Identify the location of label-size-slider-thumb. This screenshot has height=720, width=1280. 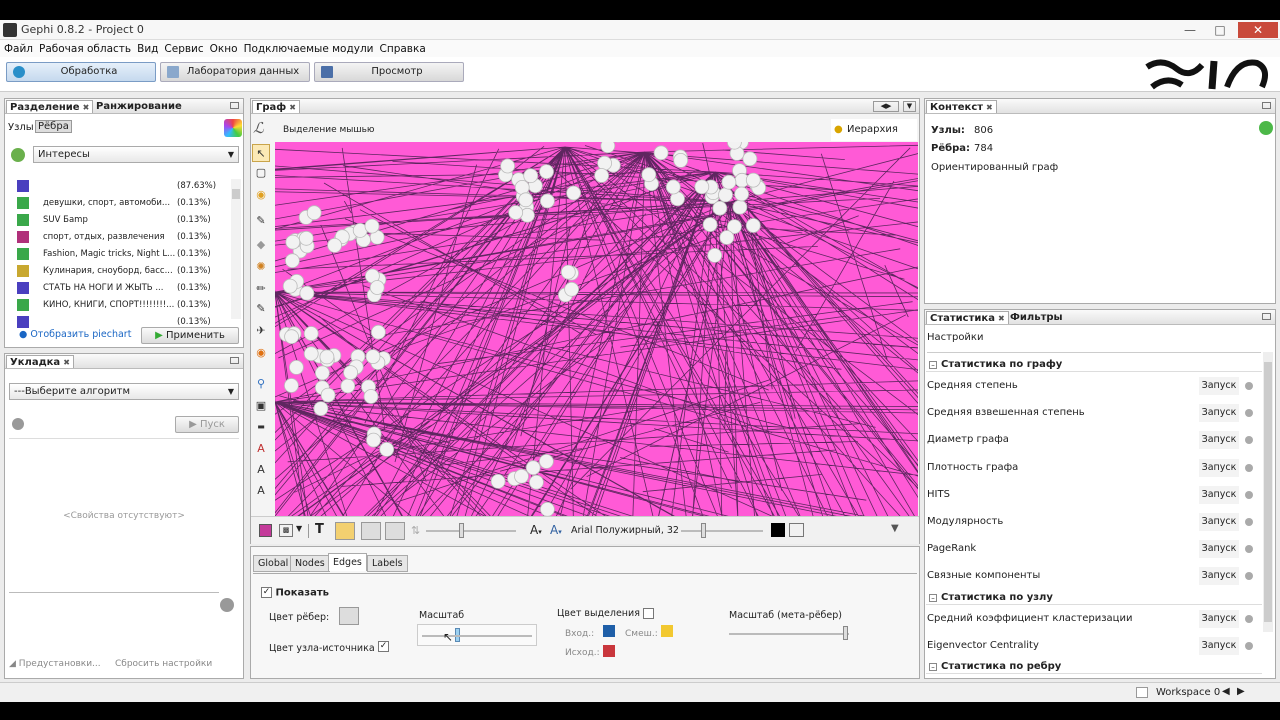
(703, 530).